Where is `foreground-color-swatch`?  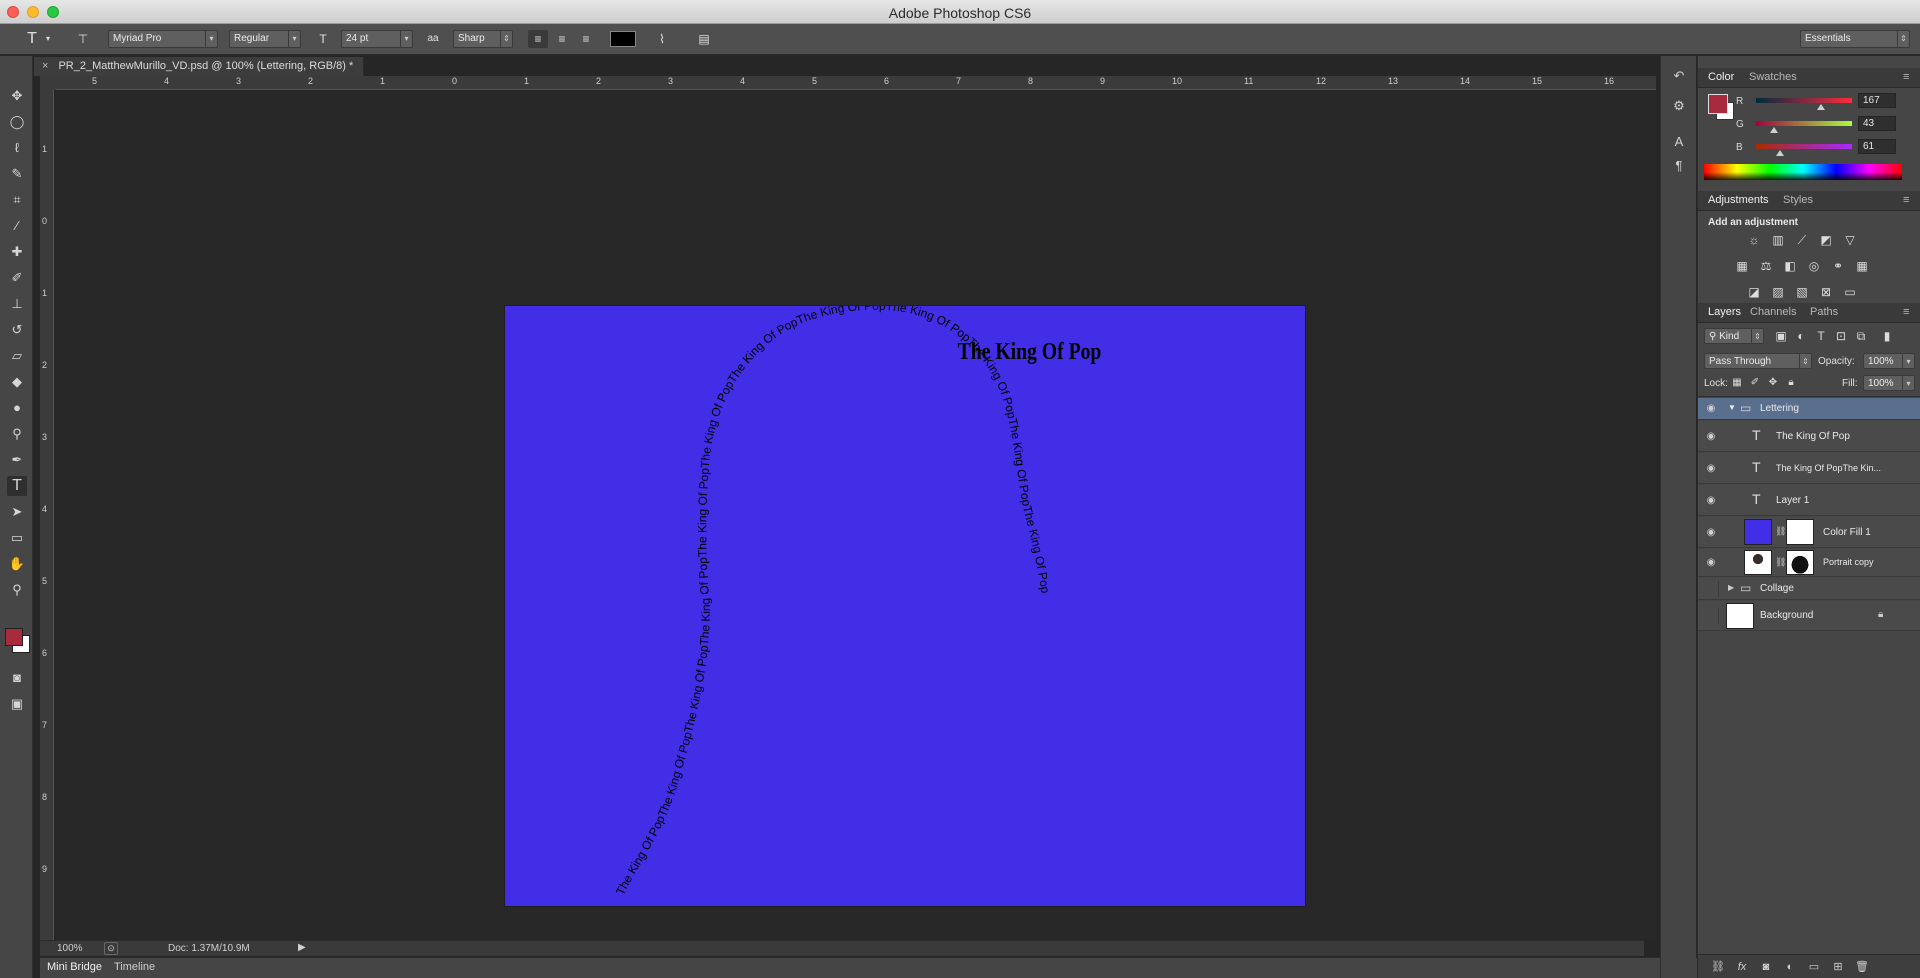
foreground-color-swatch is located at coordinates (14, 637).